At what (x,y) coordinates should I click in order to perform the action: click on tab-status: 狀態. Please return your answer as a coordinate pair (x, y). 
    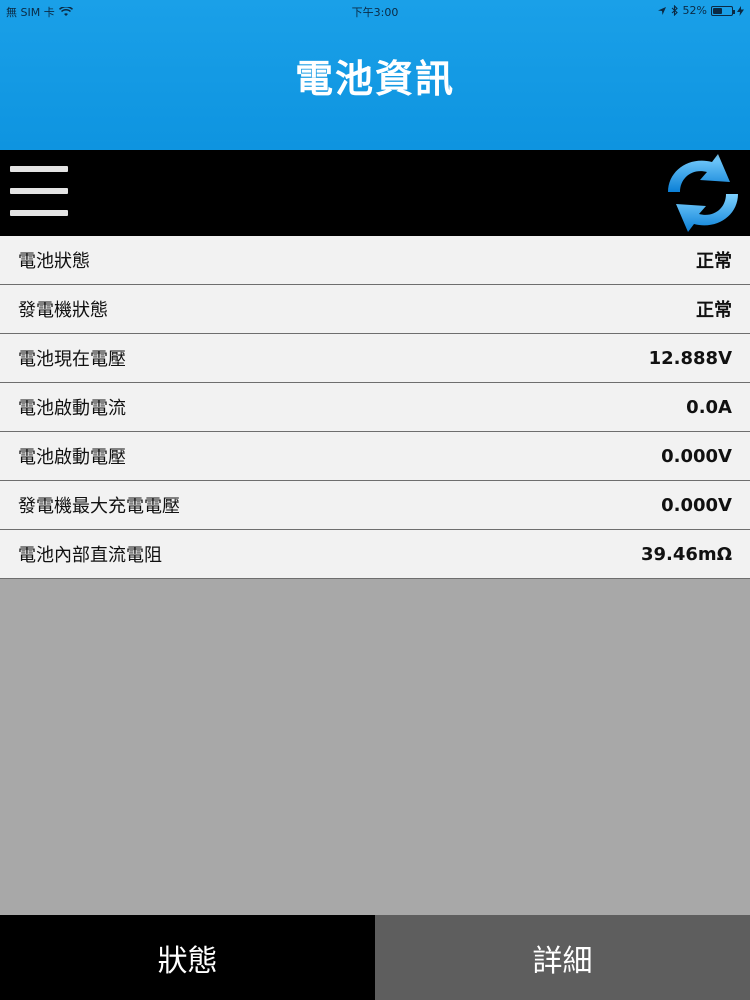
    Looking at the image, I should click on (187, 957).